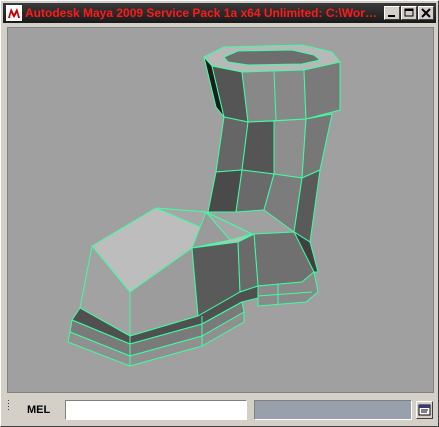 This screenshot has height=427, width=439. Describe the element at coordinates (39, 410) in the screenshot. I see `mel-label: MEL` at that location.